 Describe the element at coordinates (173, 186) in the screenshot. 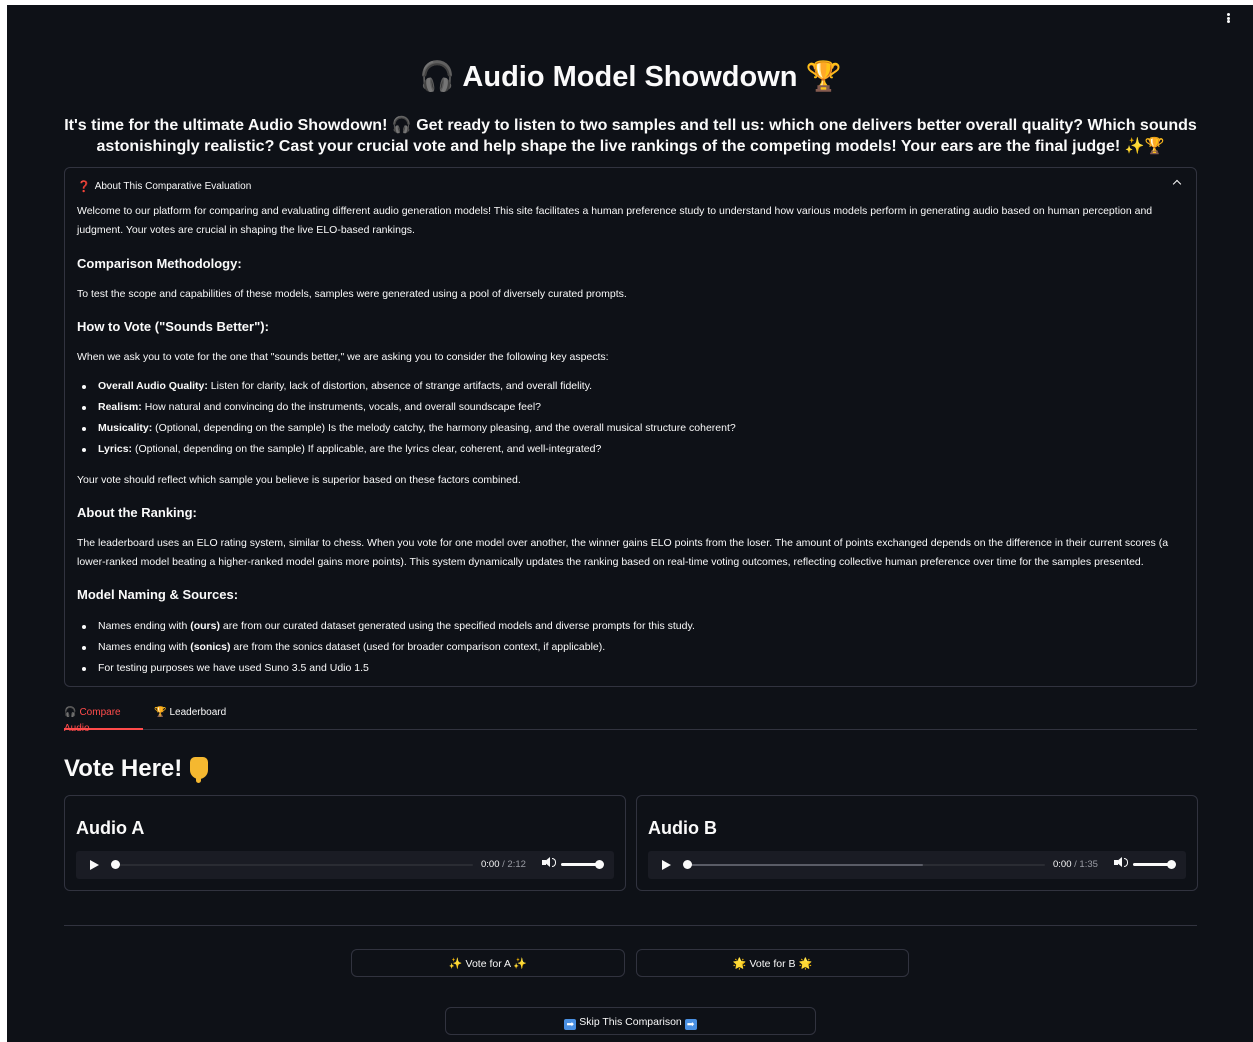

I see `about-expander-label: About This Comparative Evaluation` at that location.